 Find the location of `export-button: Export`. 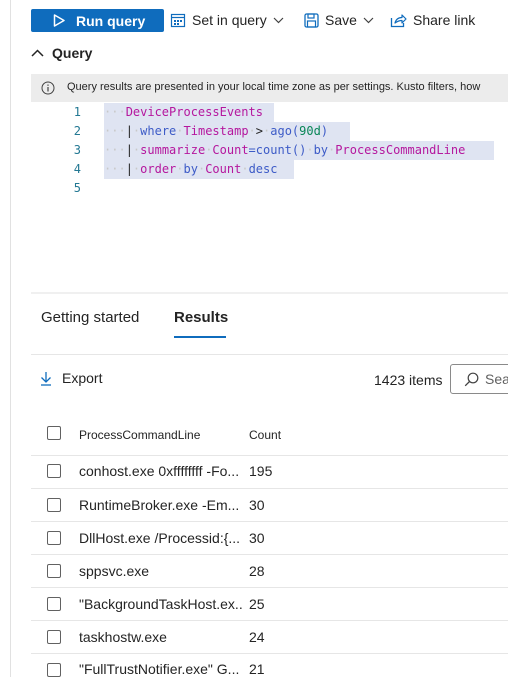

export-button: Export is located at coordinates (71, 378).